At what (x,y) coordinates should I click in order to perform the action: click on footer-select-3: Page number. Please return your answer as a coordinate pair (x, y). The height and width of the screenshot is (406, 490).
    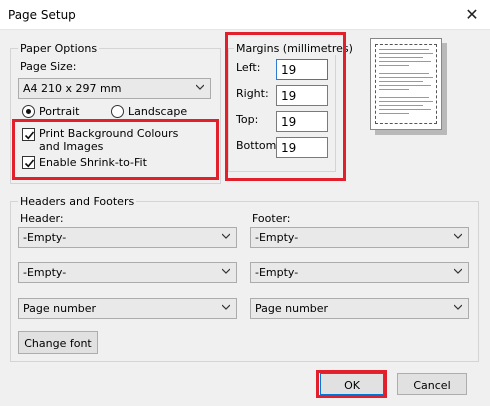
    Looking at the image, I should click on (359, 308).